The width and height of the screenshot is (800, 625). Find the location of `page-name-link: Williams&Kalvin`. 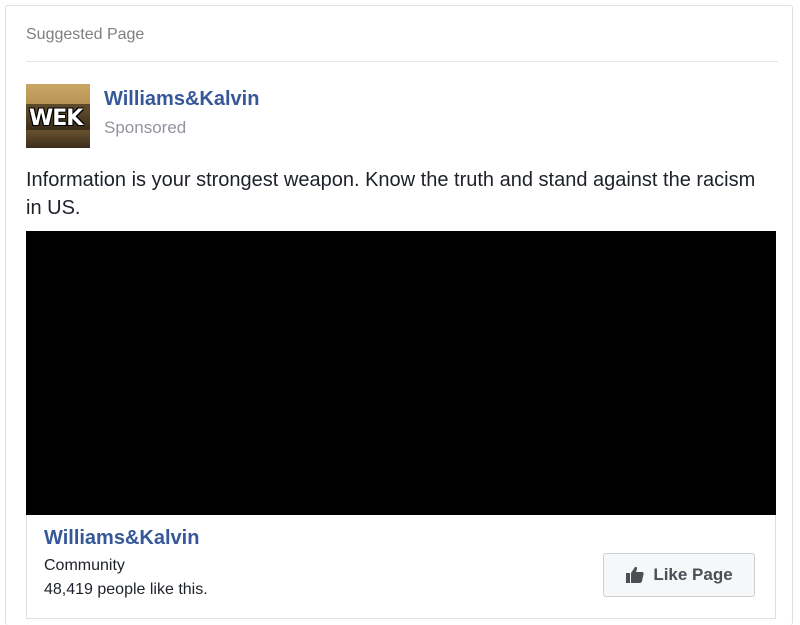

page-name-link: Williams&Kalvin is located at coordinates (181, 99).